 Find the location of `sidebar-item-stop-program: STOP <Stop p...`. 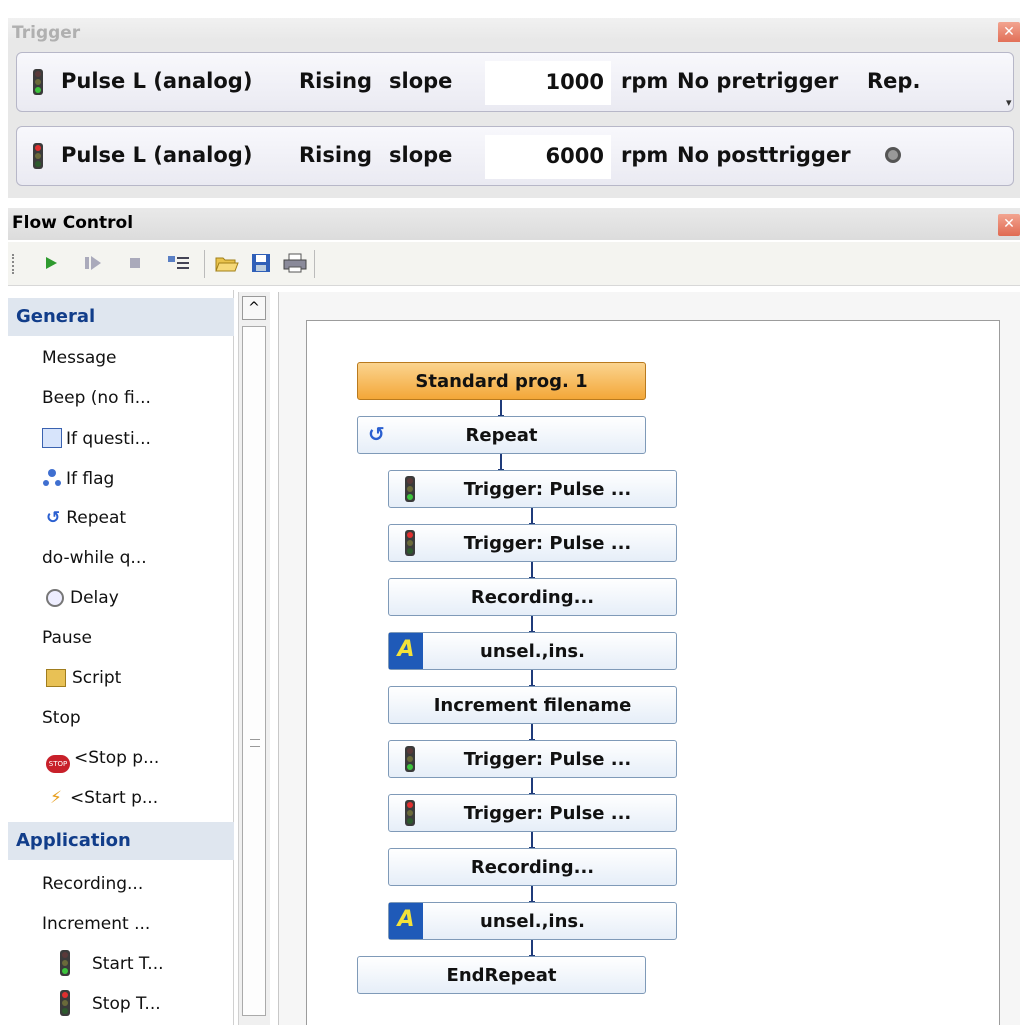

sidebar-item-stop-program: STOP <Stop p... is located at coordinates (121, 758).